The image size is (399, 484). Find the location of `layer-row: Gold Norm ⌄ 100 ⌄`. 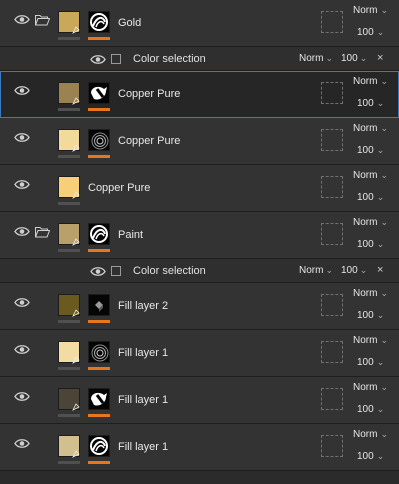

layer-row: Gold Norm ⌄ 100 ⌄ is located at coordinates (199, 23).